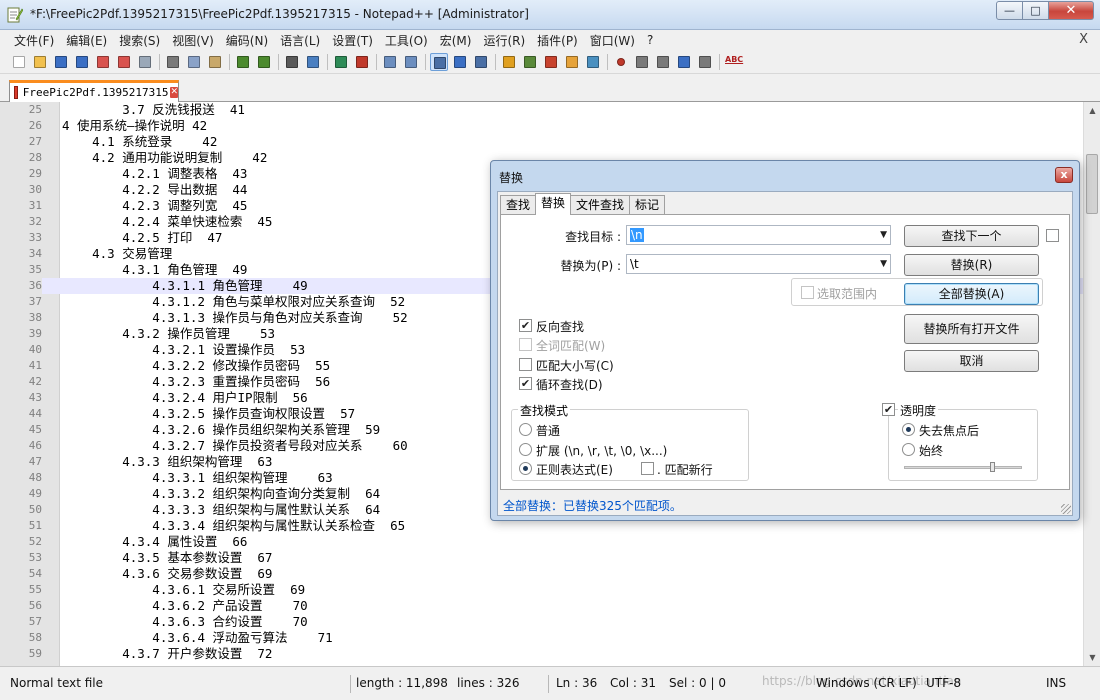 The image size is (1100, 700). Describe the element at coordinates (1092, 110) in the screenshot. I see `scroll-up-icon: ▲` at that location.